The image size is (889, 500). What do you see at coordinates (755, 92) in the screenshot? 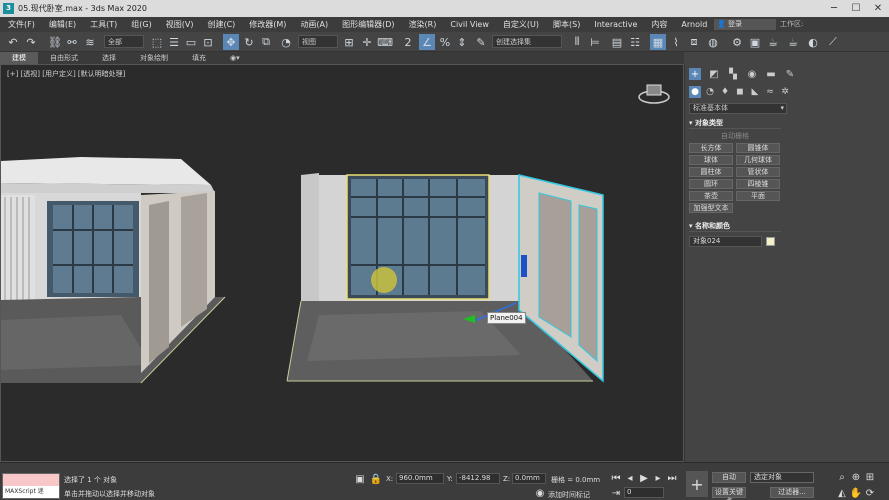
I see `helpers-icon: ◣` at bounding box center [755, 92].